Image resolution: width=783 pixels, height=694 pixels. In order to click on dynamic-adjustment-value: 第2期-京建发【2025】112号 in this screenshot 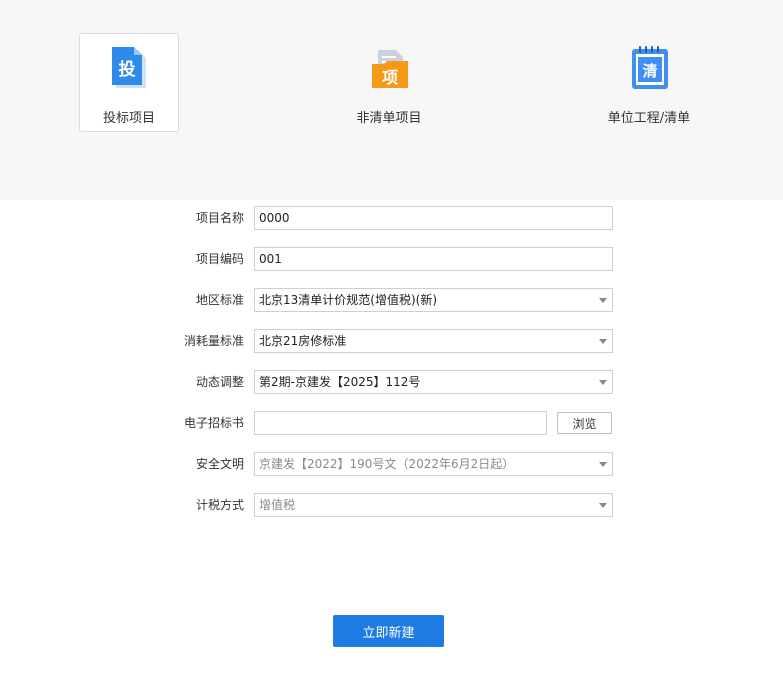, I will do `click(340, 382)`.